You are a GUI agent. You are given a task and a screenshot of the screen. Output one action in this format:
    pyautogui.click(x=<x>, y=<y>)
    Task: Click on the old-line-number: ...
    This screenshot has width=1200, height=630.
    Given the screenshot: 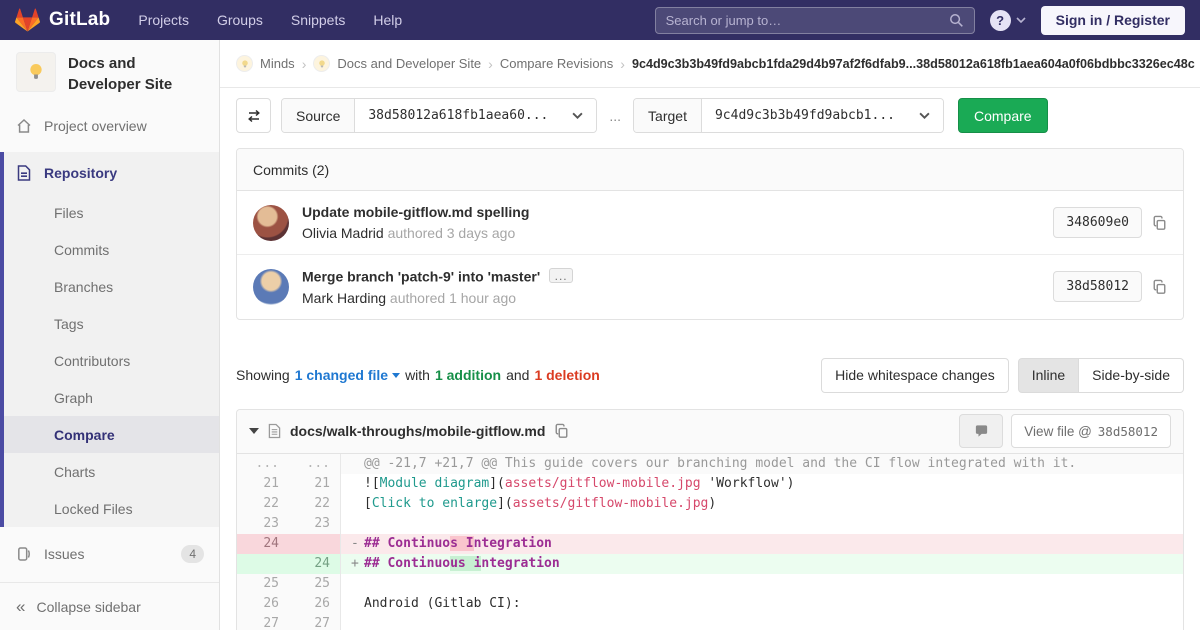 What is the action you would take?
    pyautogui.click(x=263, y=463)
    